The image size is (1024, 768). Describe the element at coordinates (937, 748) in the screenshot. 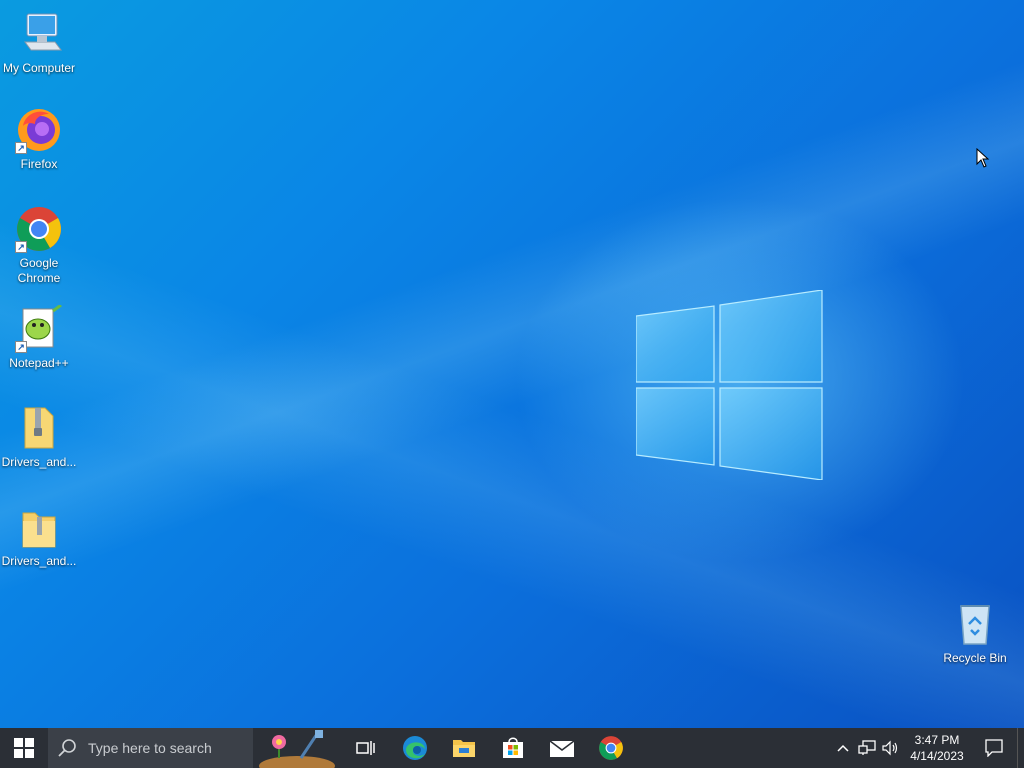

I see `taskbar-clock: 3:47 PM 4/14/2023` at that location.